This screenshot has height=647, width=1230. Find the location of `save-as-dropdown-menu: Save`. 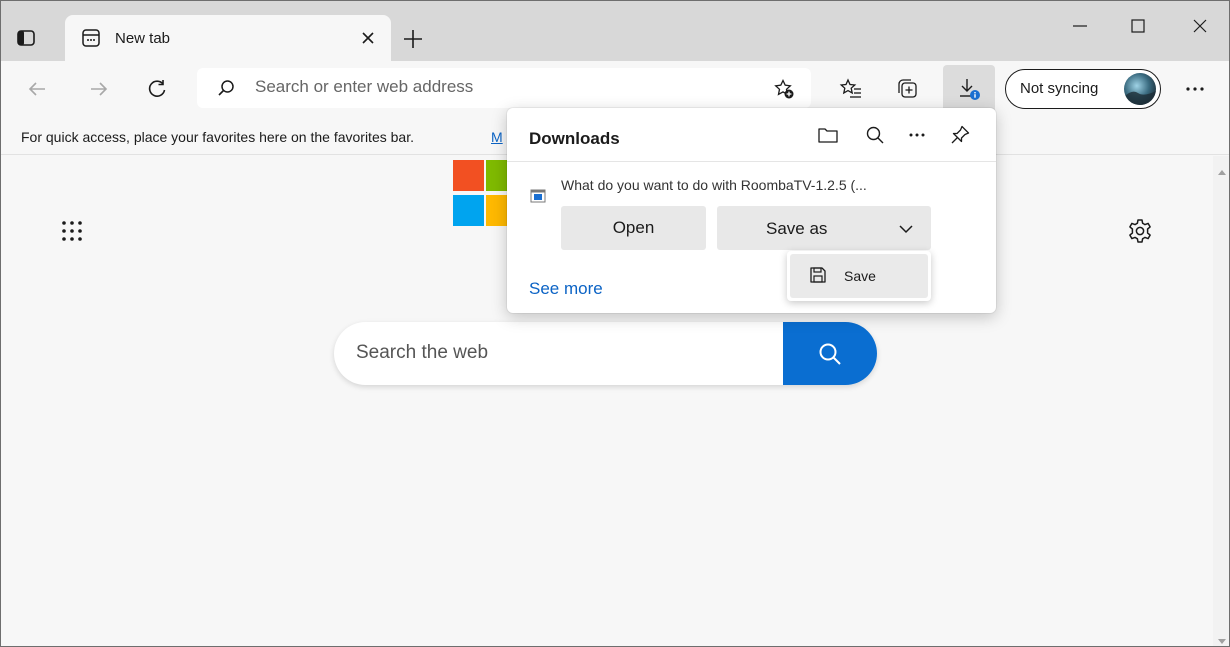

save-as-dropdown-menu: Save is located at coordinates (859, 276).